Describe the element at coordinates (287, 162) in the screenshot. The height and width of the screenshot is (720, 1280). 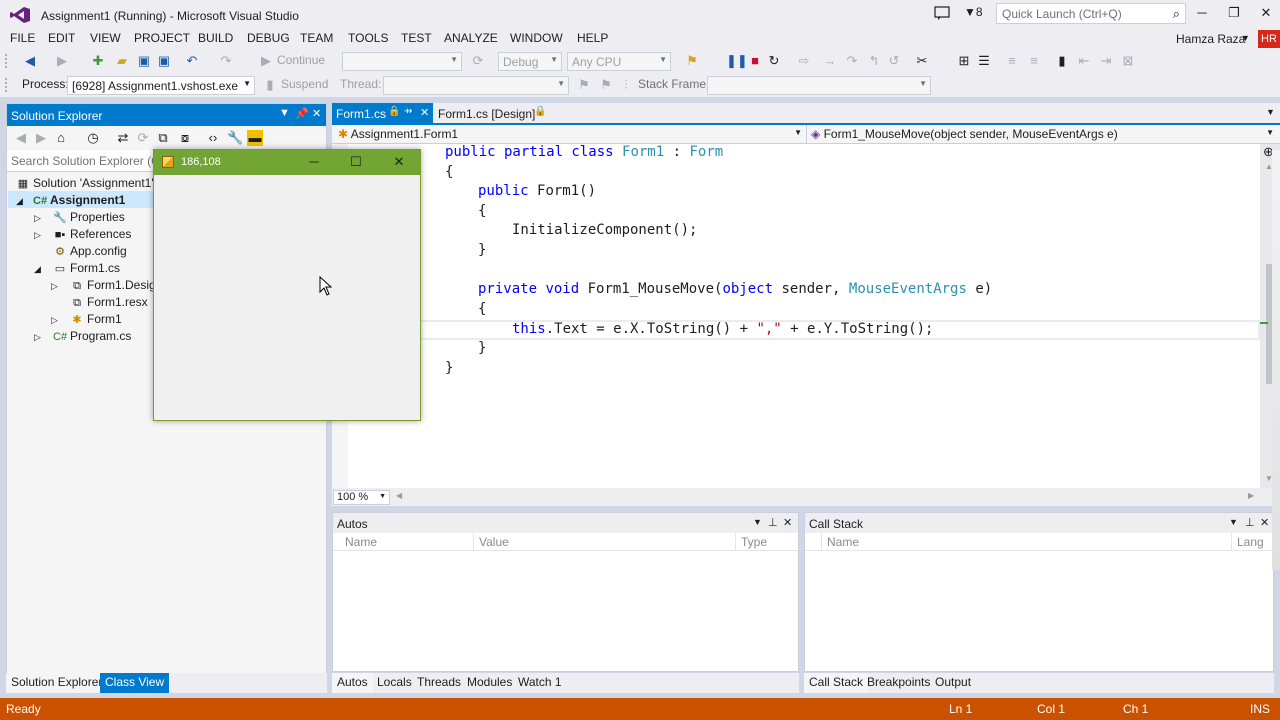
I see `running-form-title-bar: 186,108 ─ ☐ ✕` at that location.